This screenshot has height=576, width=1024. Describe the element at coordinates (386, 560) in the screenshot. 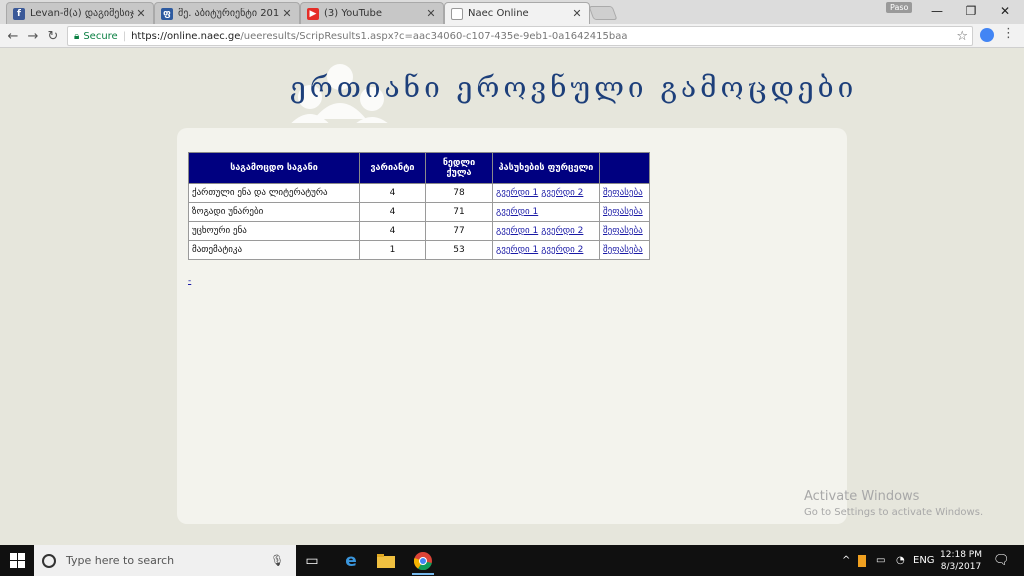

I see `file-explorer-icon` at that location.